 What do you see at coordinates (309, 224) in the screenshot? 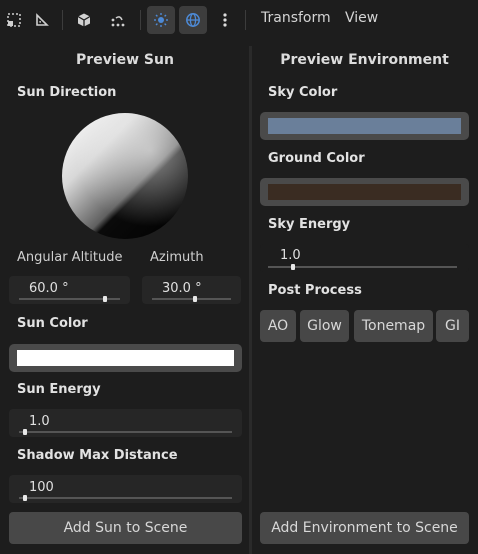
I see `sky-energy-label: Sky Energy` at bounding box center [309, 224].